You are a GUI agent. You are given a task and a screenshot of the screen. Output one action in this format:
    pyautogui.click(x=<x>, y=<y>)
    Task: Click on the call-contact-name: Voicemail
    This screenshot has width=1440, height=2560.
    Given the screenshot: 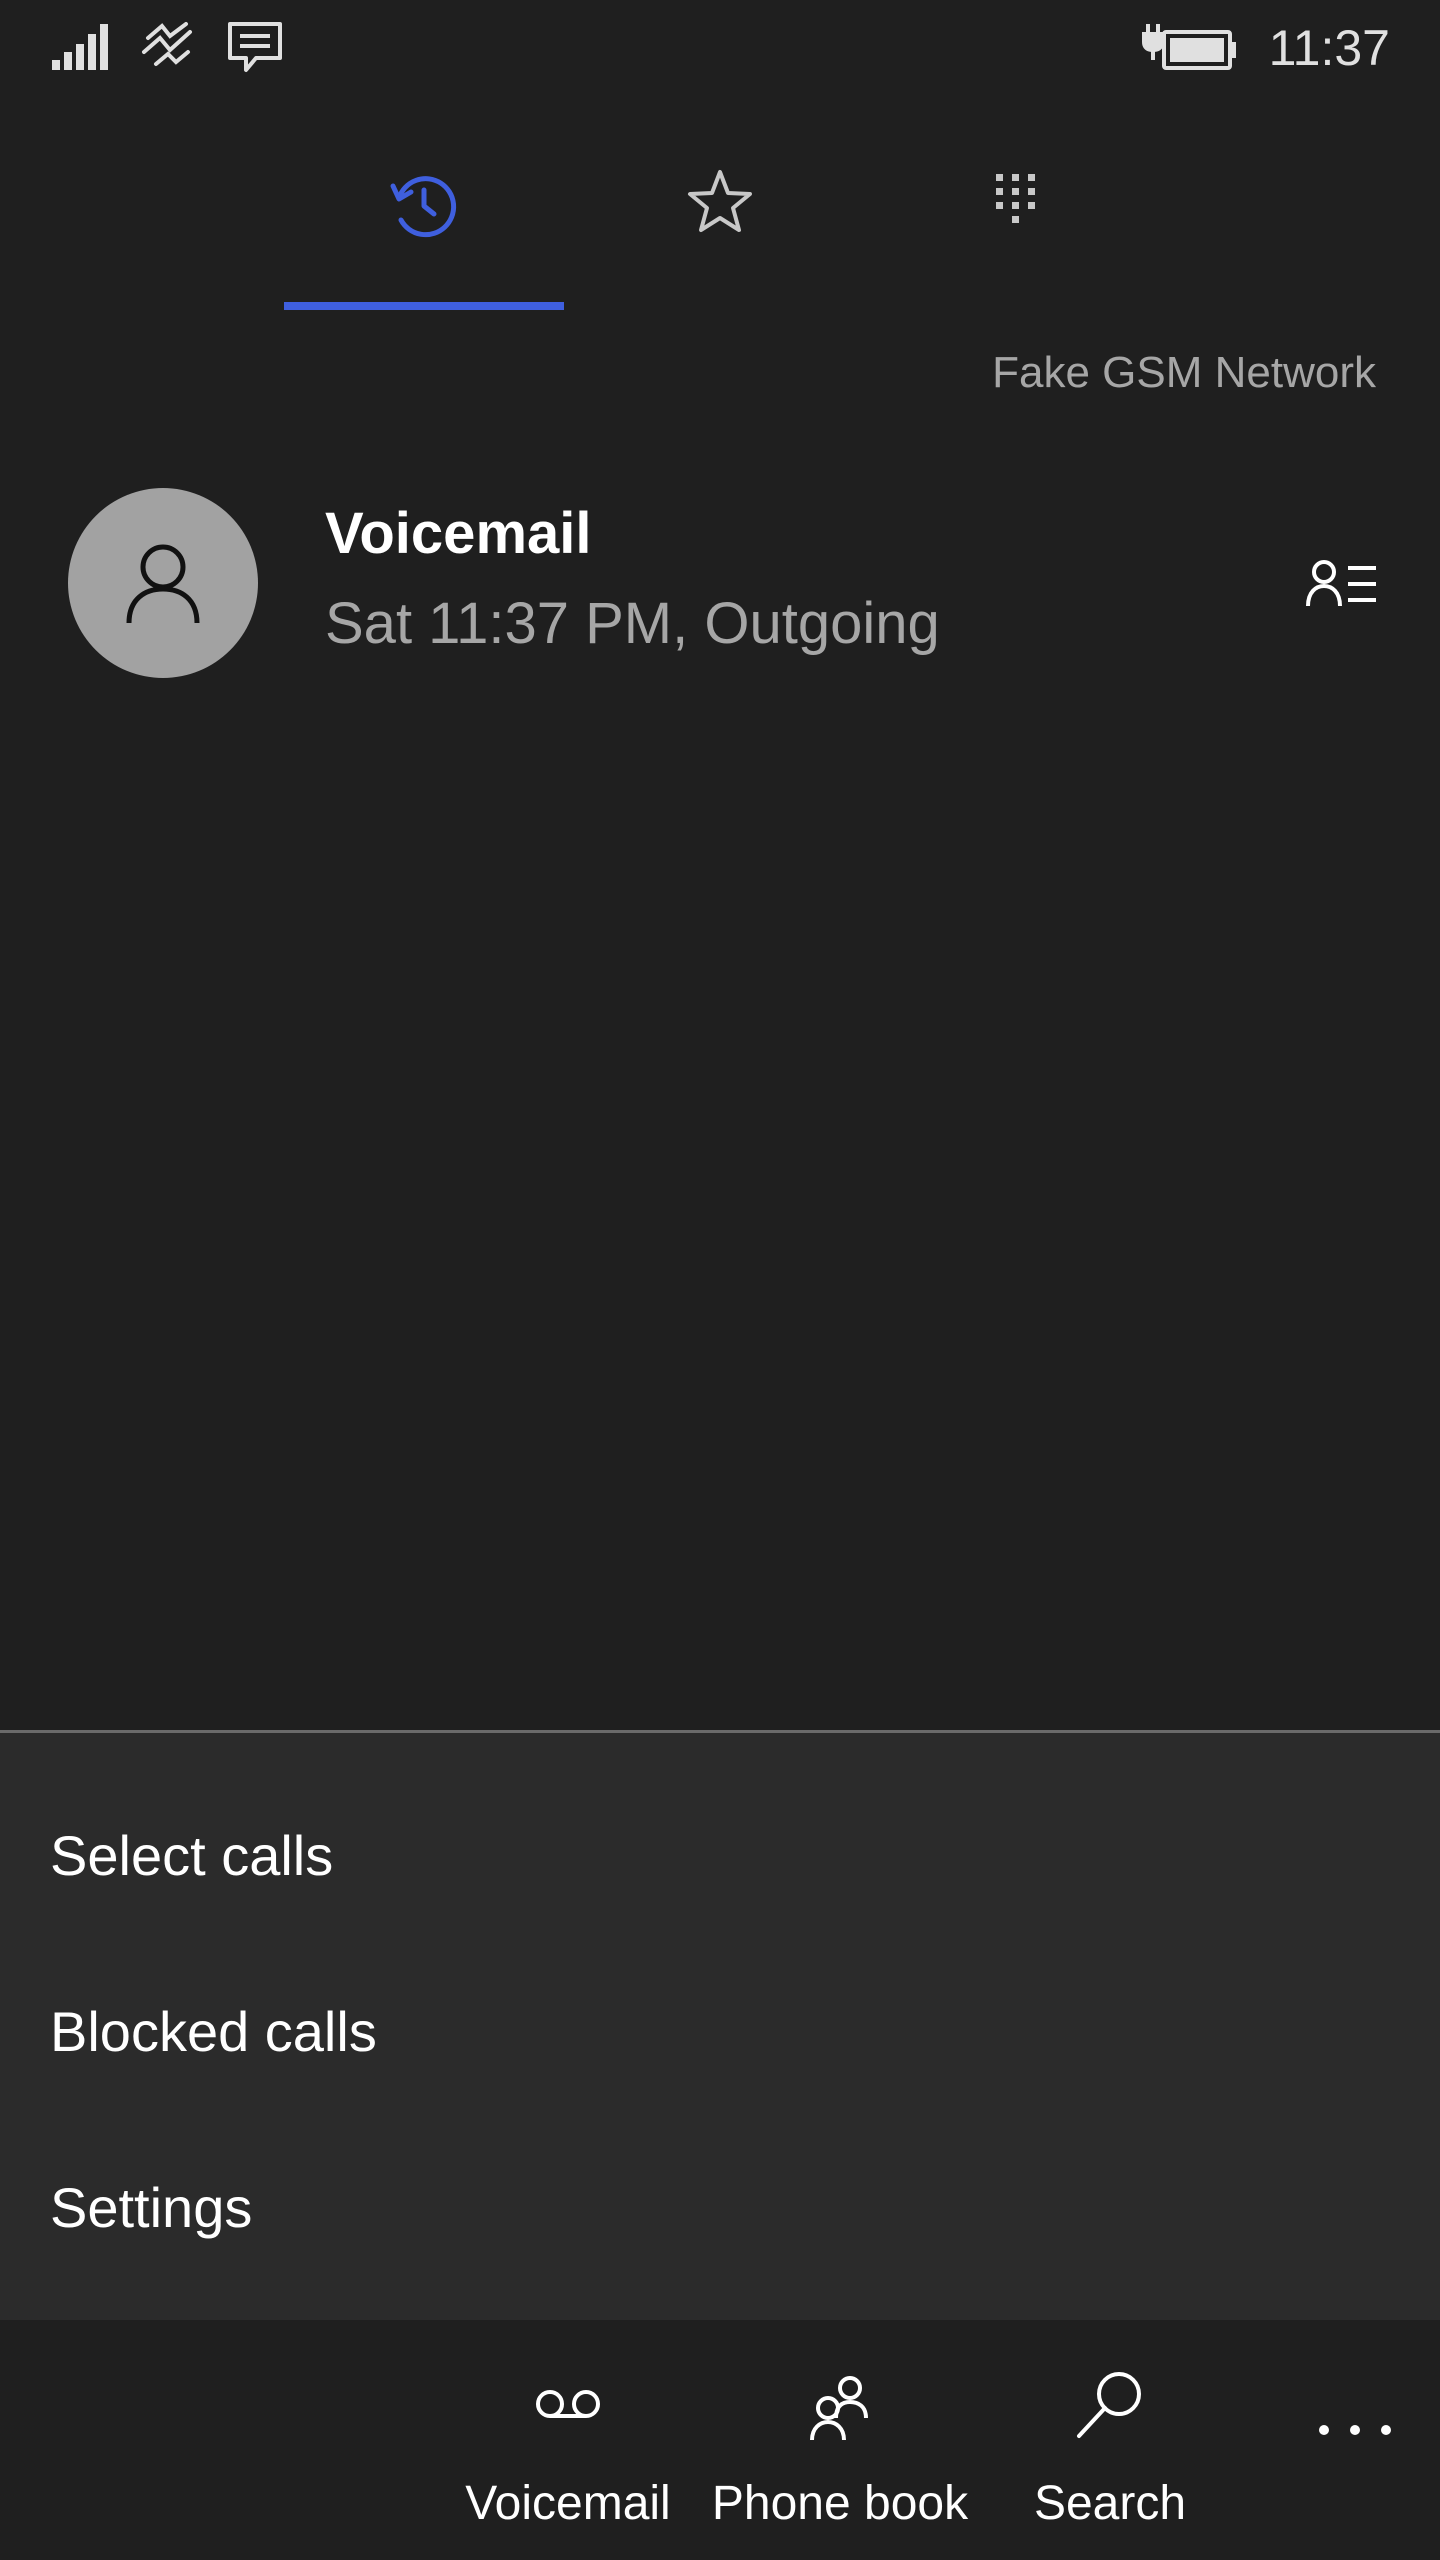 What is the action you would take?
    pyautogui.click(x=458, y=533)
    